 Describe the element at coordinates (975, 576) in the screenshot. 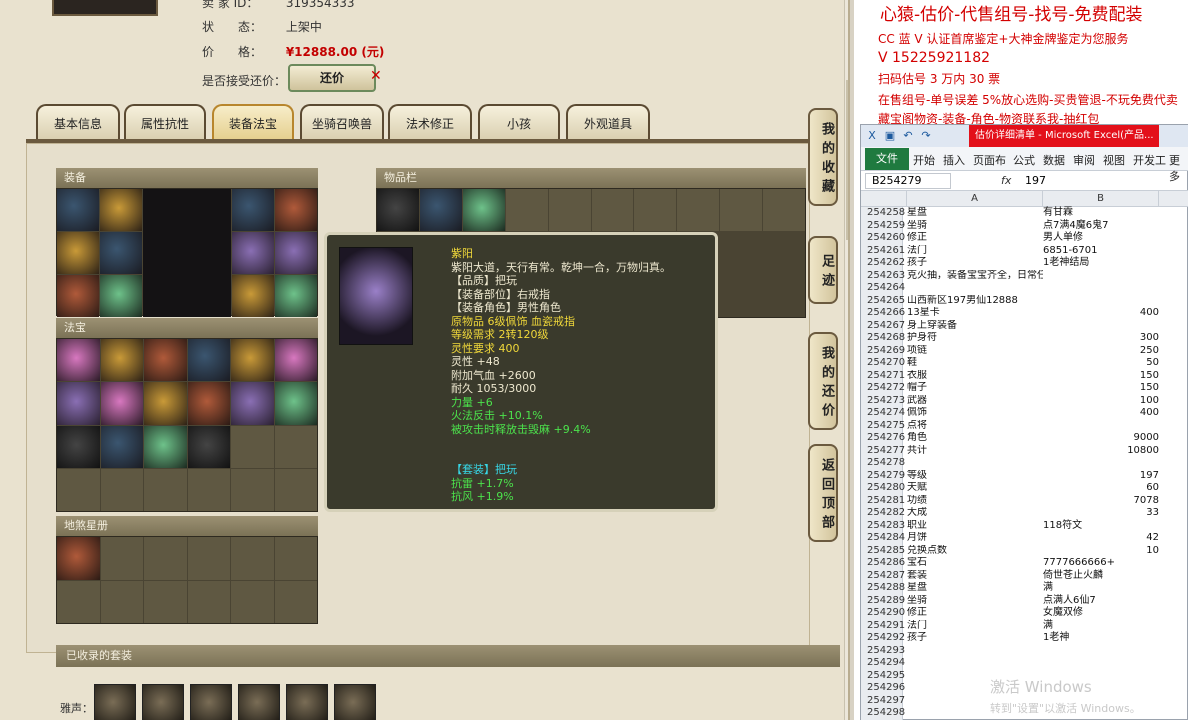

I see `cell-a: 套装` at that location.